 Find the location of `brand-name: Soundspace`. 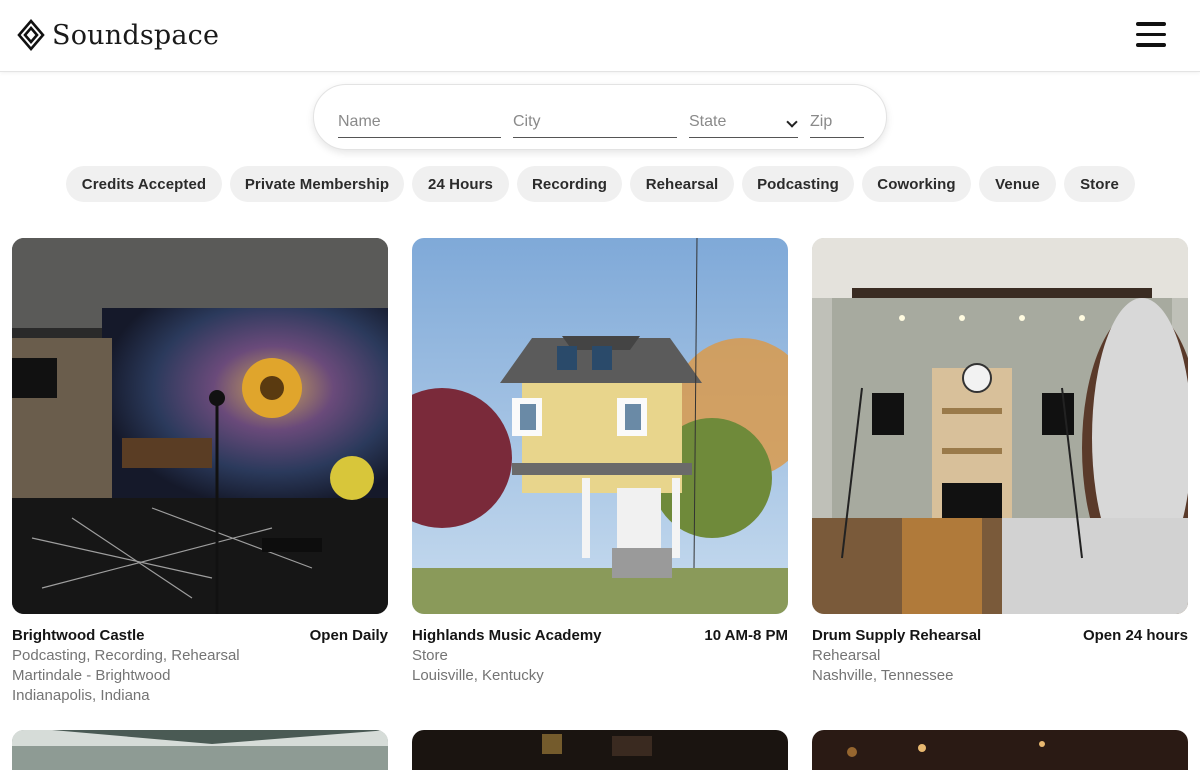

brand-name: Soundspace is located at coordinates (136, 35).